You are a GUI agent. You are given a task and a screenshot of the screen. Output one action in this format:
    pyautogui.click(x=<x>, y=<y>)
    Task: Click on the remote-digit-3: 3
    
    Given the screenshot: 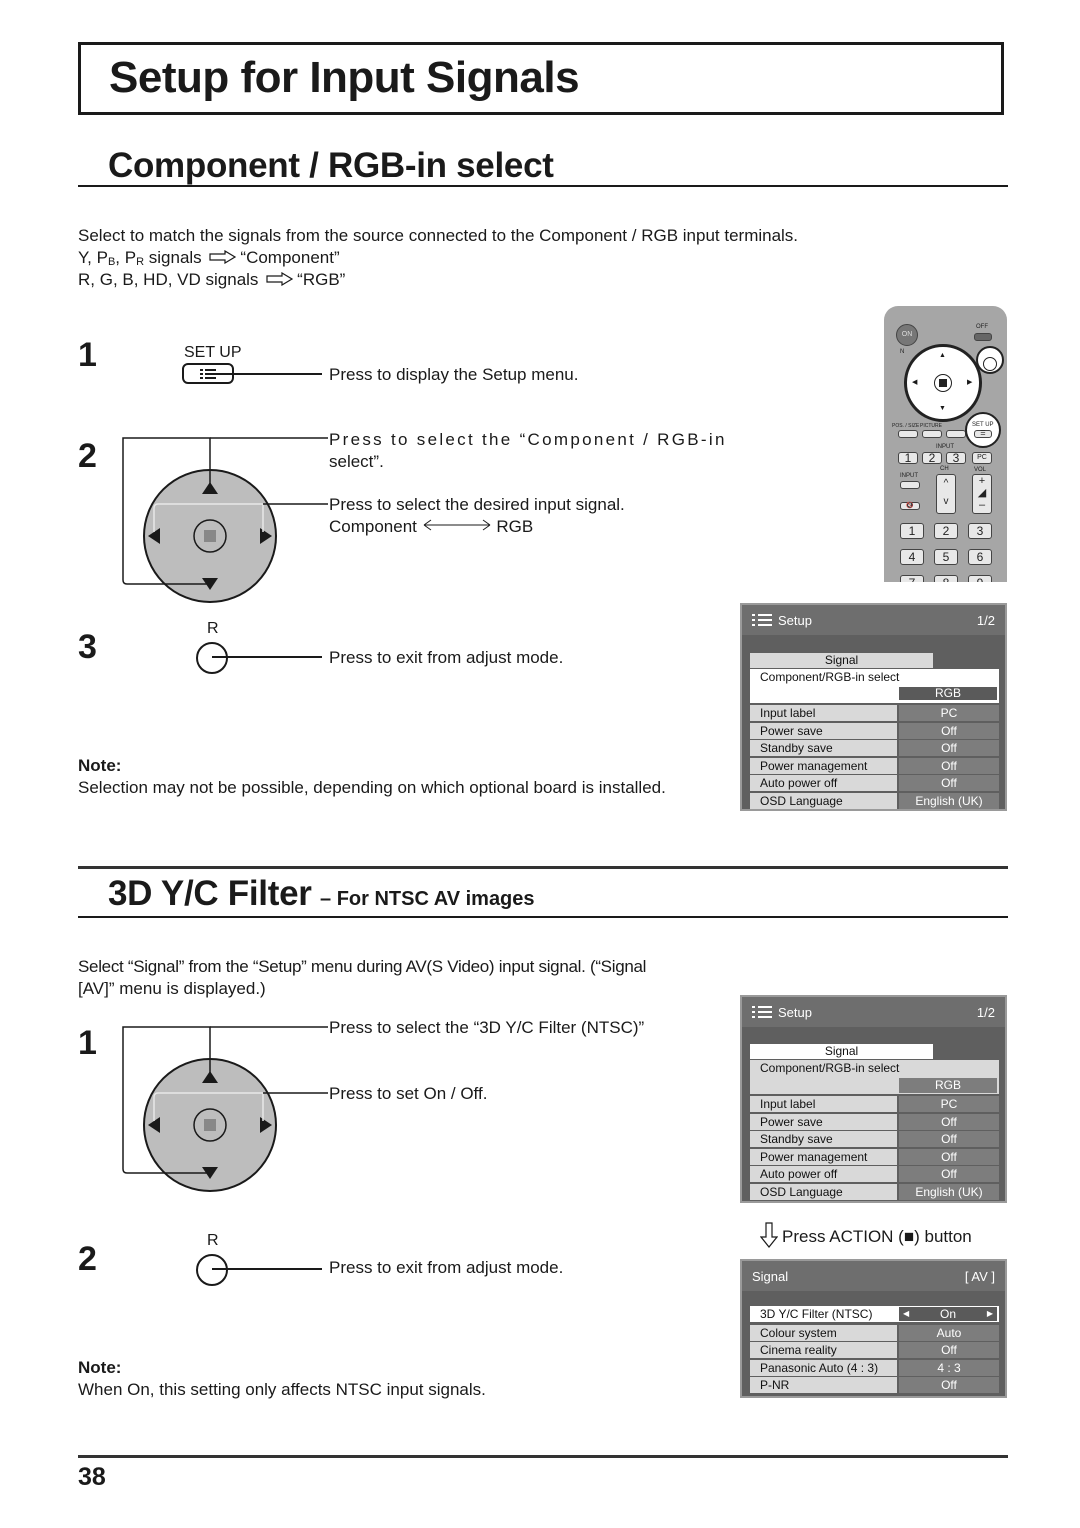 What is the action you would take?
    pyautogui.click(x=980, y=531)
    